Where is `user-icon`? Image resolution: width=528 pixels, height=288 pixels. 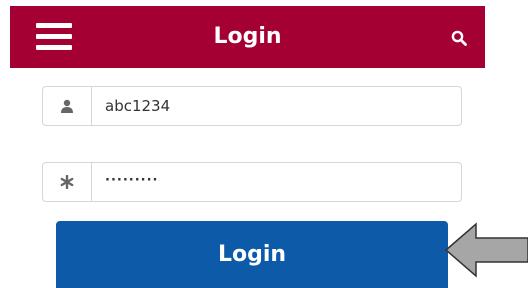 user-icon is located at coordinates (67, 106).